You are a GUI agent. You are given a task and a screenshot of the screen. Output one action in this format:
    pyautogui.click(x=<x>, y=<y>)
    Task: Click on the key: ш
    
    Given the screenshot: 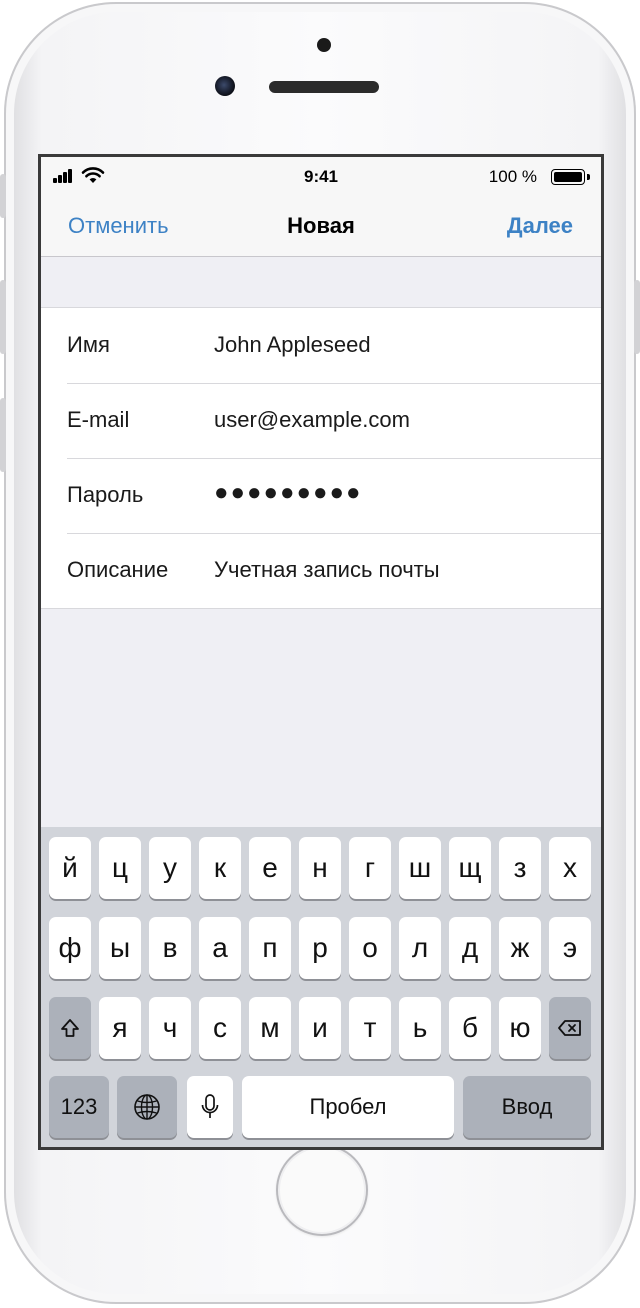 What is the action you would take?
    pyautogui.click(x=420, y=868)
    